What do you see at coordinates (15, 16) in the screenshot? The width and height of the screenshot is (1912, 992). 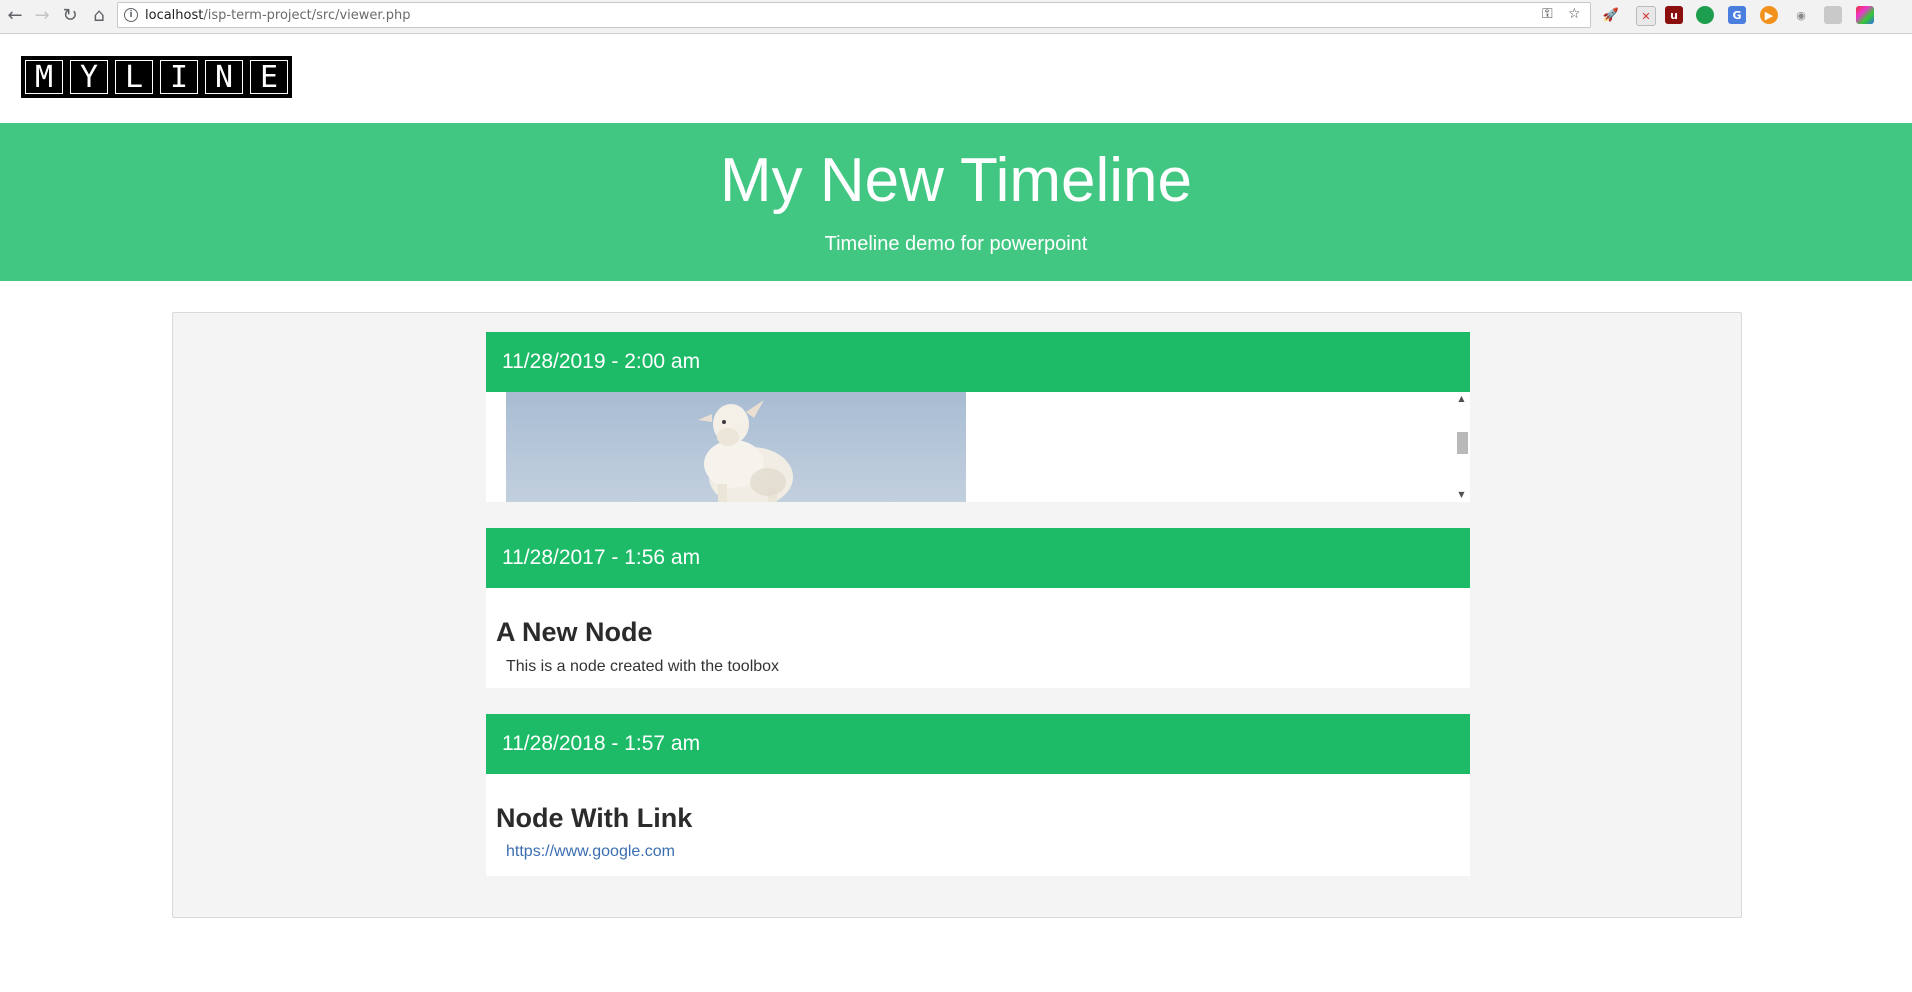 I see `back-icon: ←` at bounding box center [15, 16].